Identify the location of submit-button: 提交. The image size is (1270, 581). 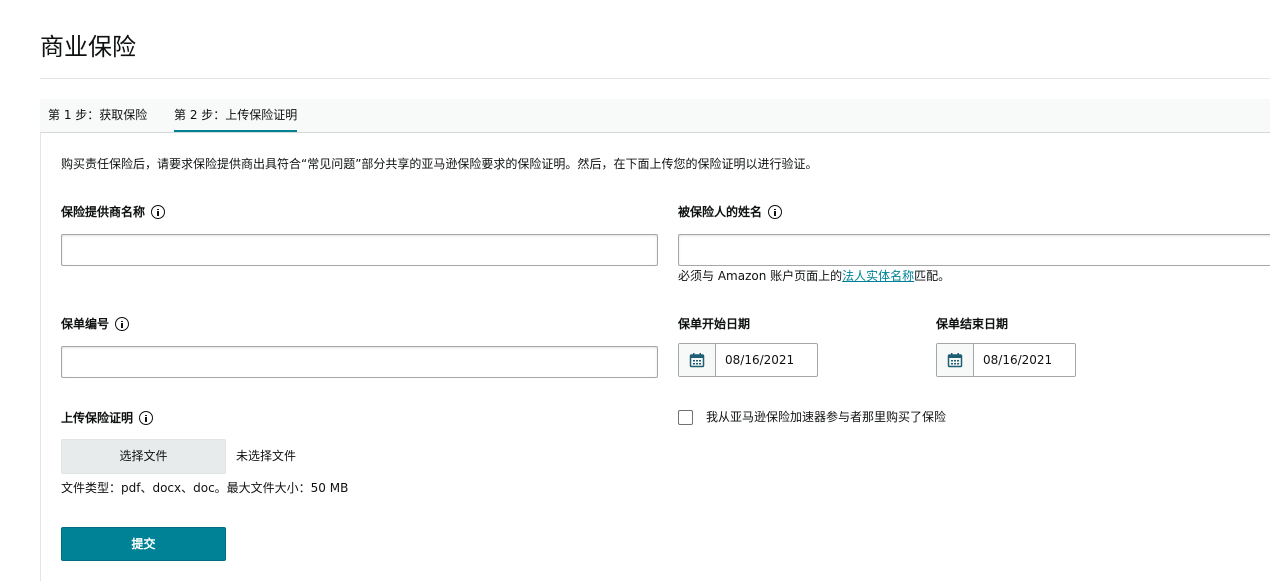
(143, 544).